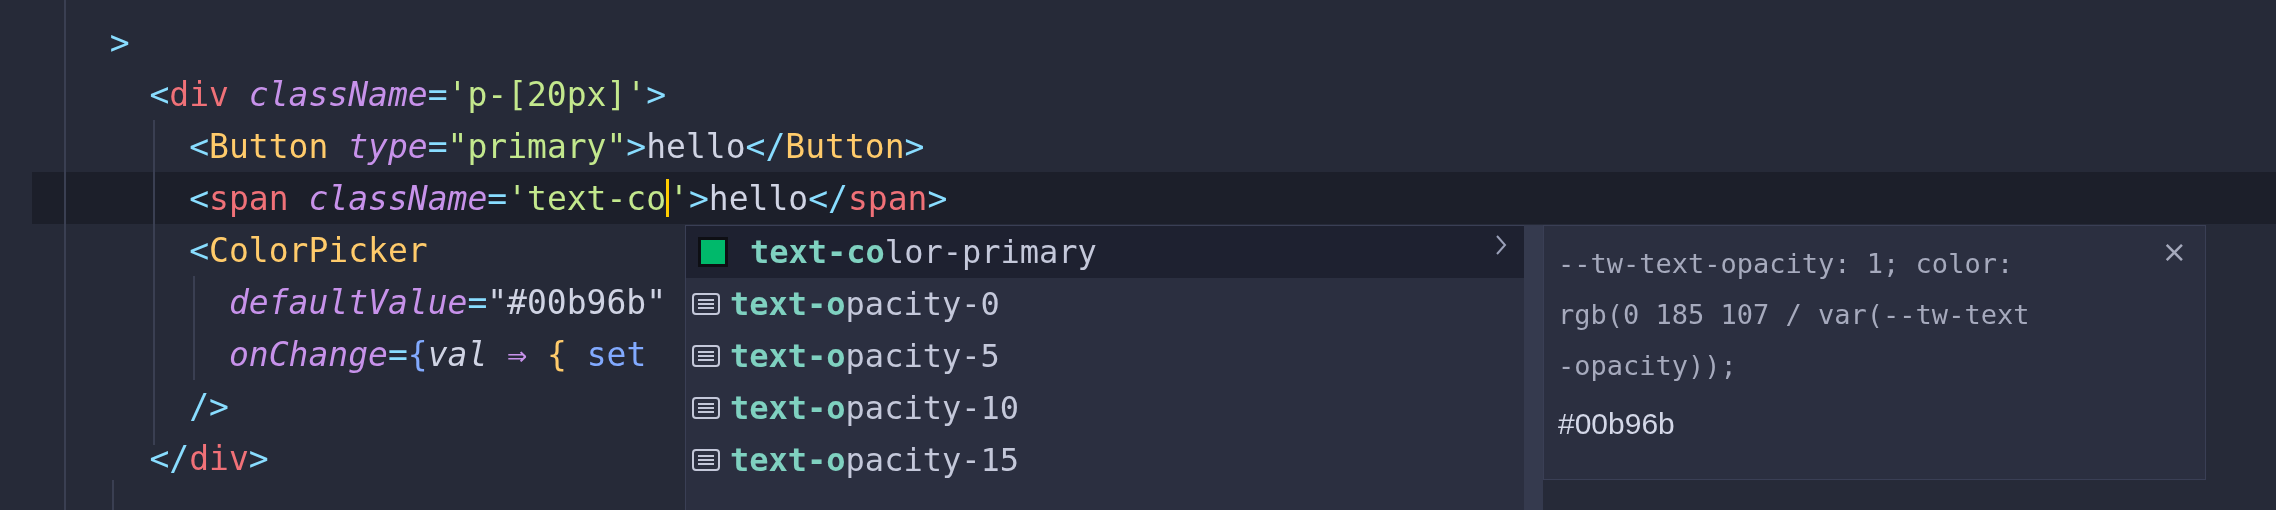 The width and height of the screenshot is (2276, 510). Describe the element at coordinates (318, 250) in the screenshot. I see `code-token: ColorPicker` at that location.